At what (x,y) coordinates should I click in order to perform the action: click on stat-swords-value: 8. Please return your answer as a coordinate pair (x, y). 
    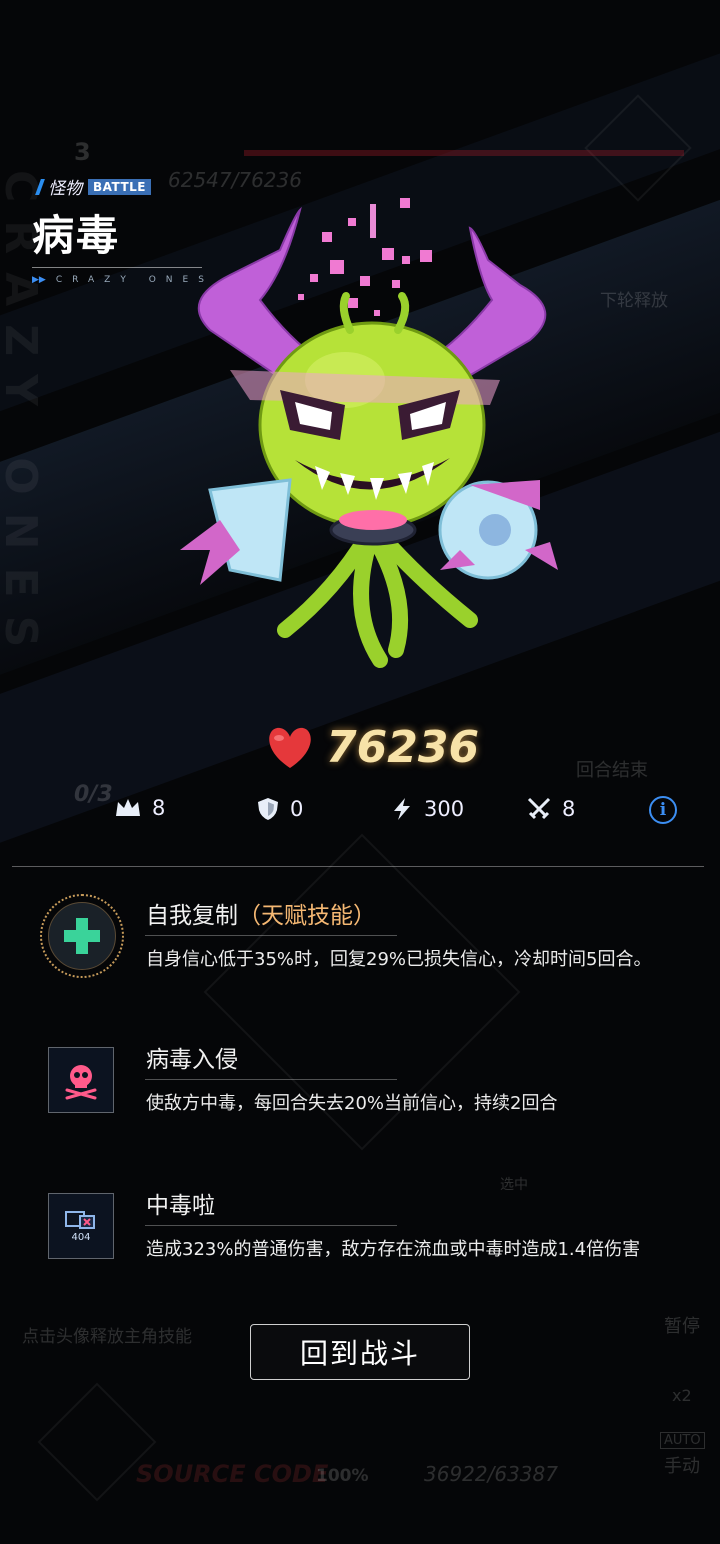
    Looking at the image, I should click on (569, 809).